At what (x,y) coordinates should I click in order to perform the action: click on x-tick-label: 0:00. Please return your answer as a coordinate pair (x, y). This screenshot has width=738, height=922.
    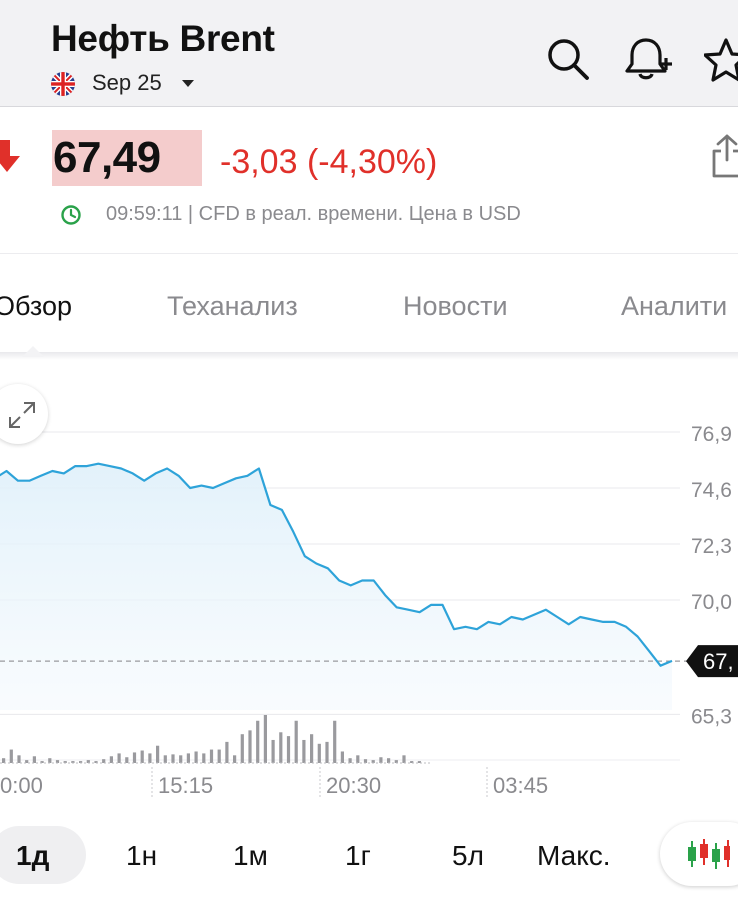
    Looking at the image, I should click on (21, 785).